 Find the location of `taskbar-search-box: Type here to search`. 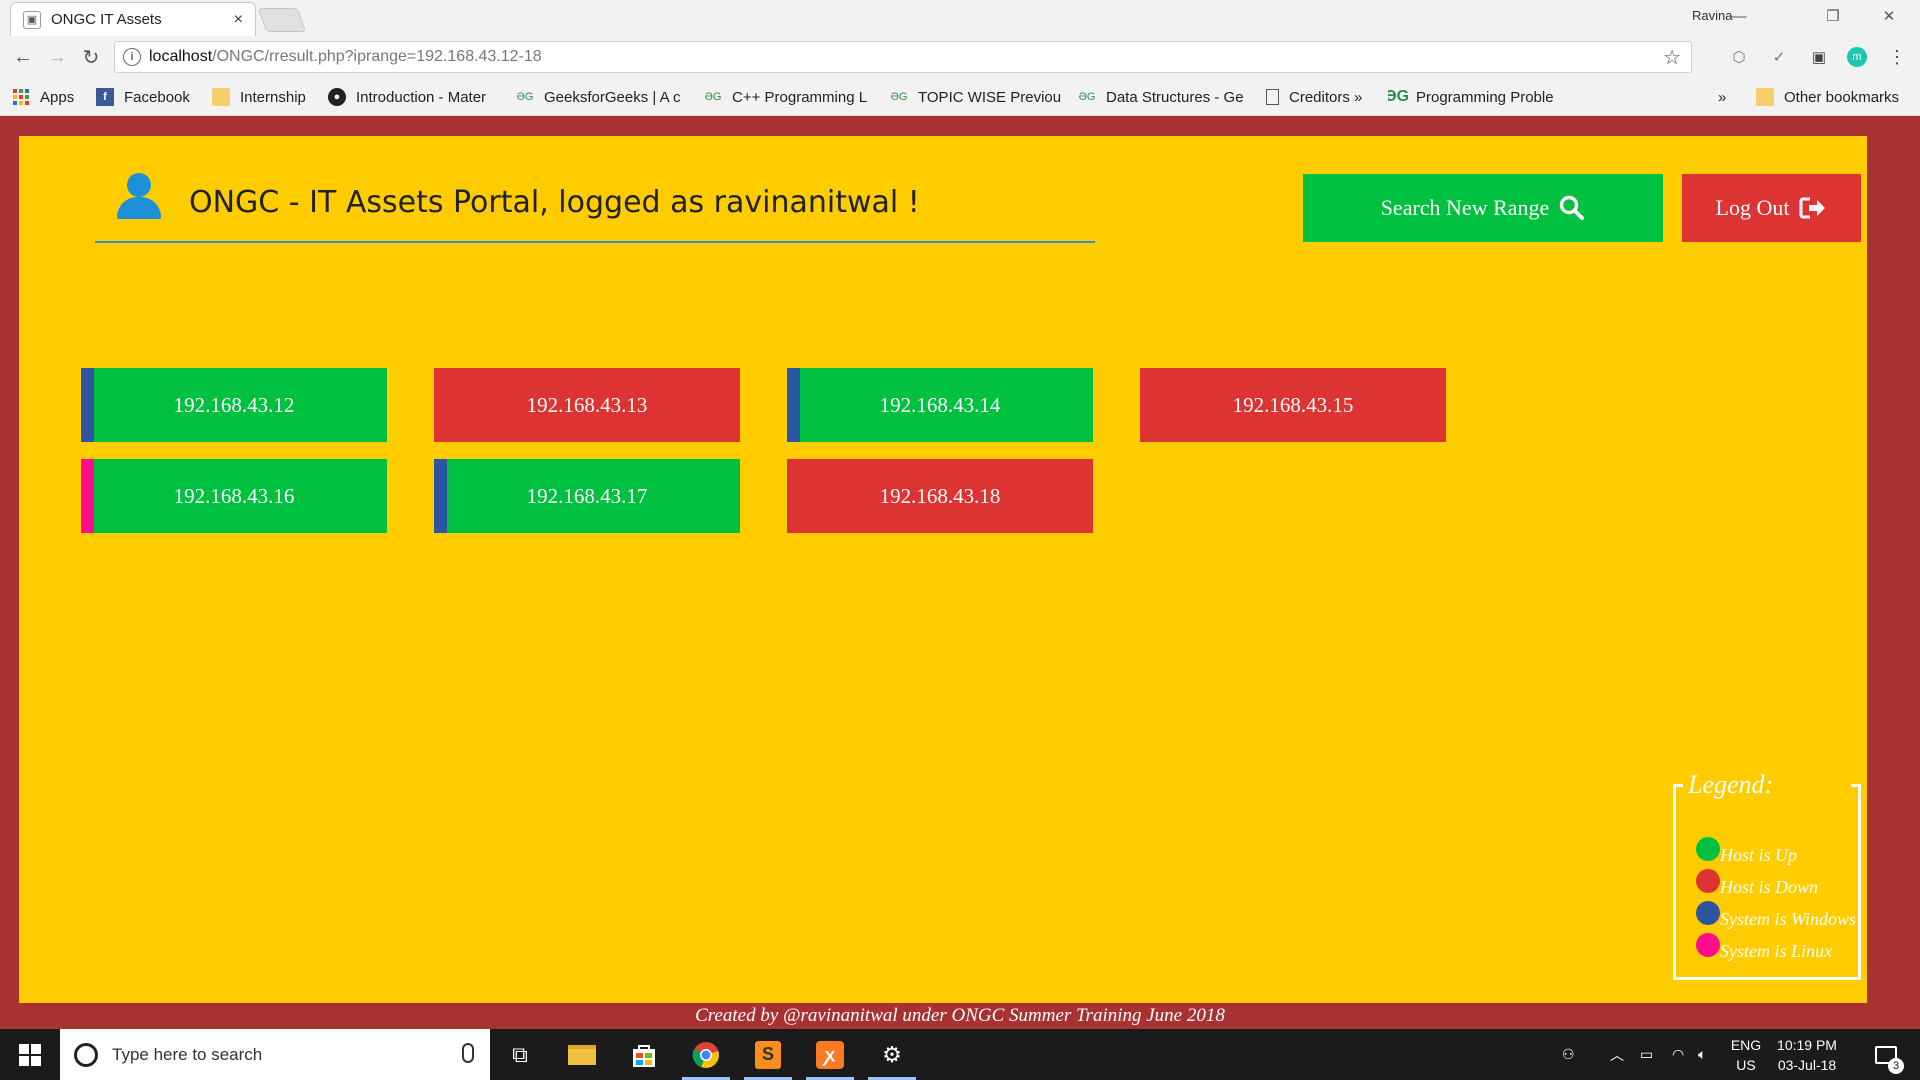

taskbar-search-box: Type here to search is located at coordinates (275, 1054).